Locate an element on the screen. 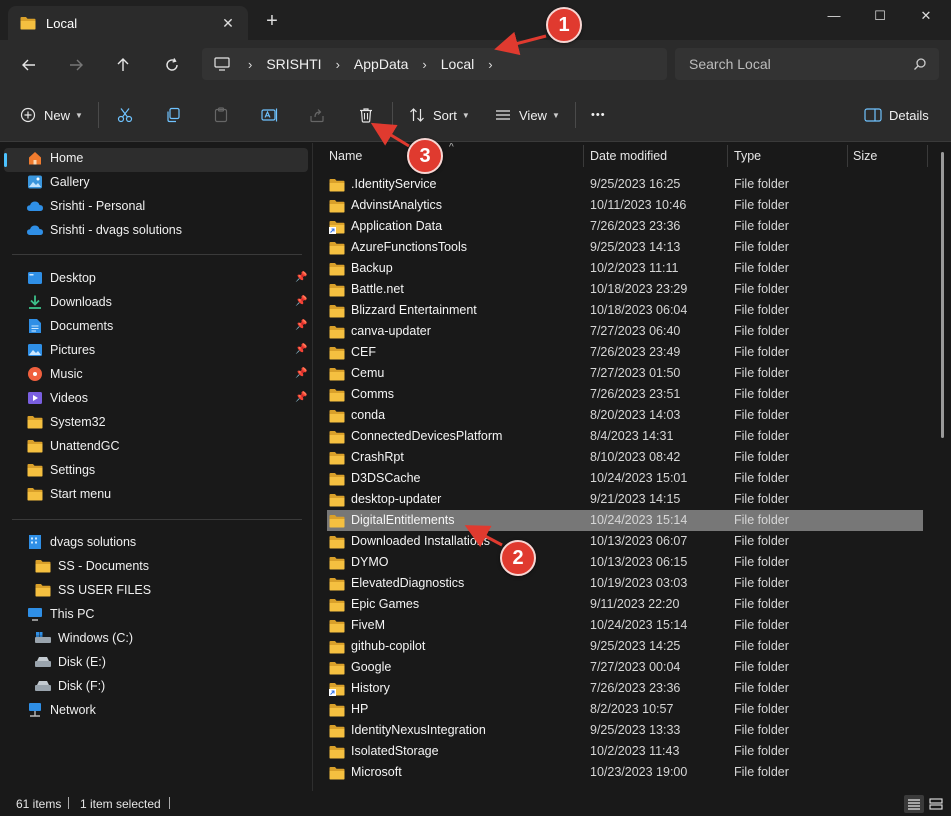  table-row: github-copilot 9/25/2023 14:25 File folder is located at coordinates (625, 646).